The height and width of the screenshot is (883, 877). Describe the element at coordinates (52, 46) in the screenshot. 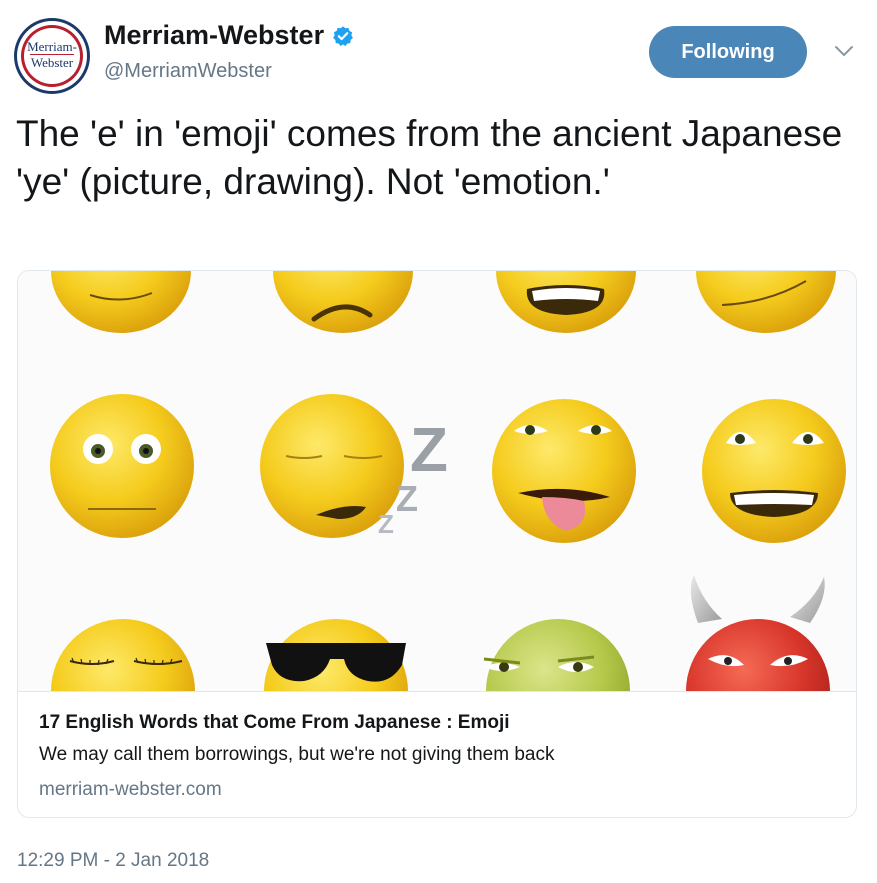

I see `avatar-logo-line1: Merriam-` at that location.